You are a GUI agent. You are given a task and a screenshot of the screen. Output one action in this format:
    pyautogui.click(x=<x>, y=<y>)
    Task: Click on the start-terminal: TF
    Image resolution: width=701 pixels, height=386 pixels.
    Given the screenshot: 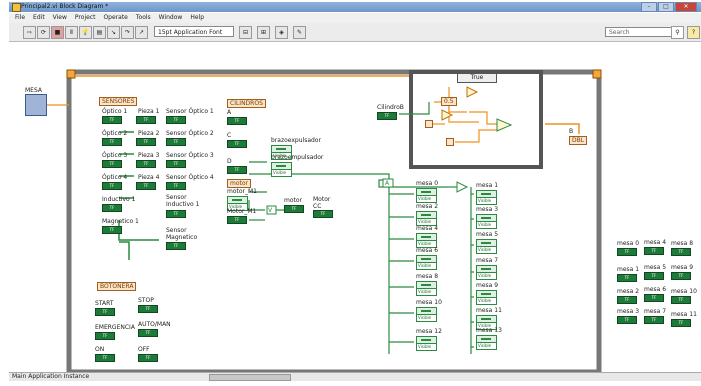 What is the action you would take?
    pyautogui.click(x=105, y=312)
    